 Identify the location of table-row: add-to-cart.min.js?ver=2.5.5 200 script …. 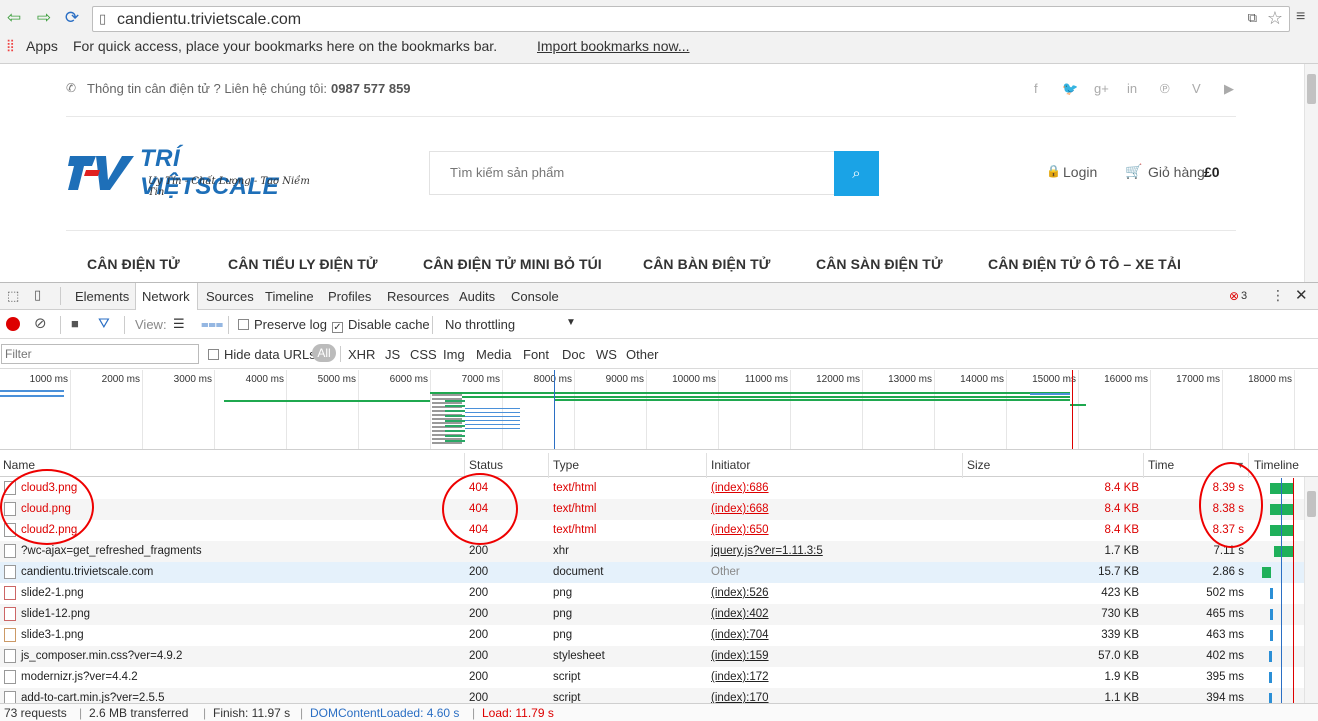
(652, 695).